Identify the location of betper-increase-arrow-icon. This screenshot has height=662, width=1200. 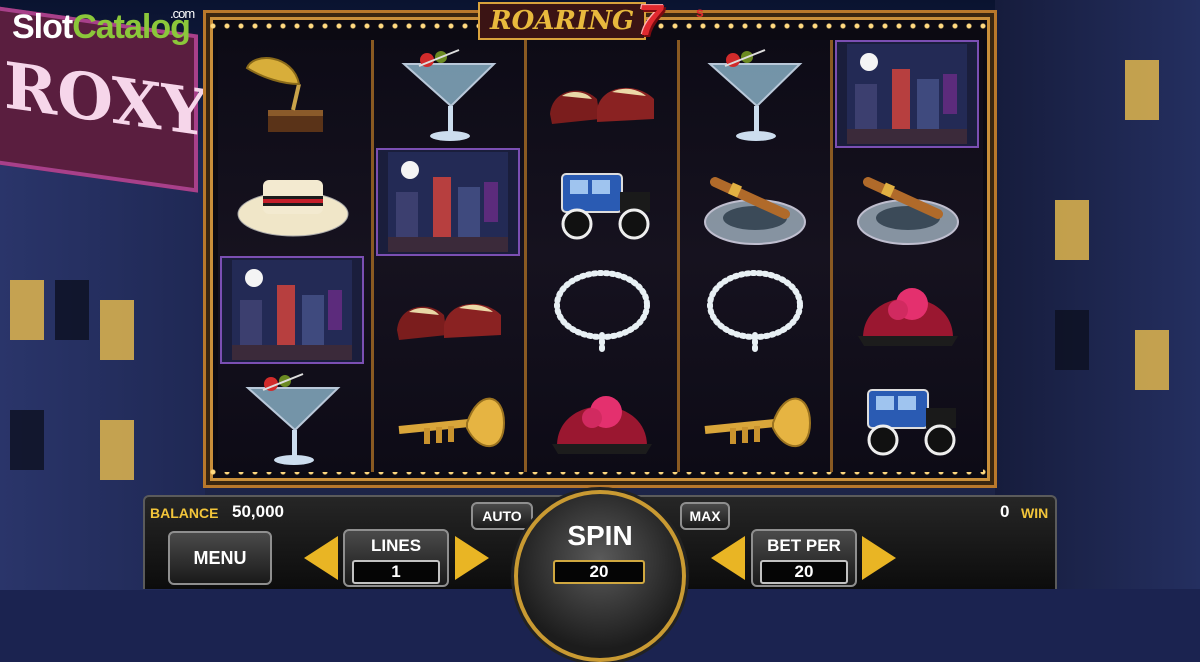
(879, 558).